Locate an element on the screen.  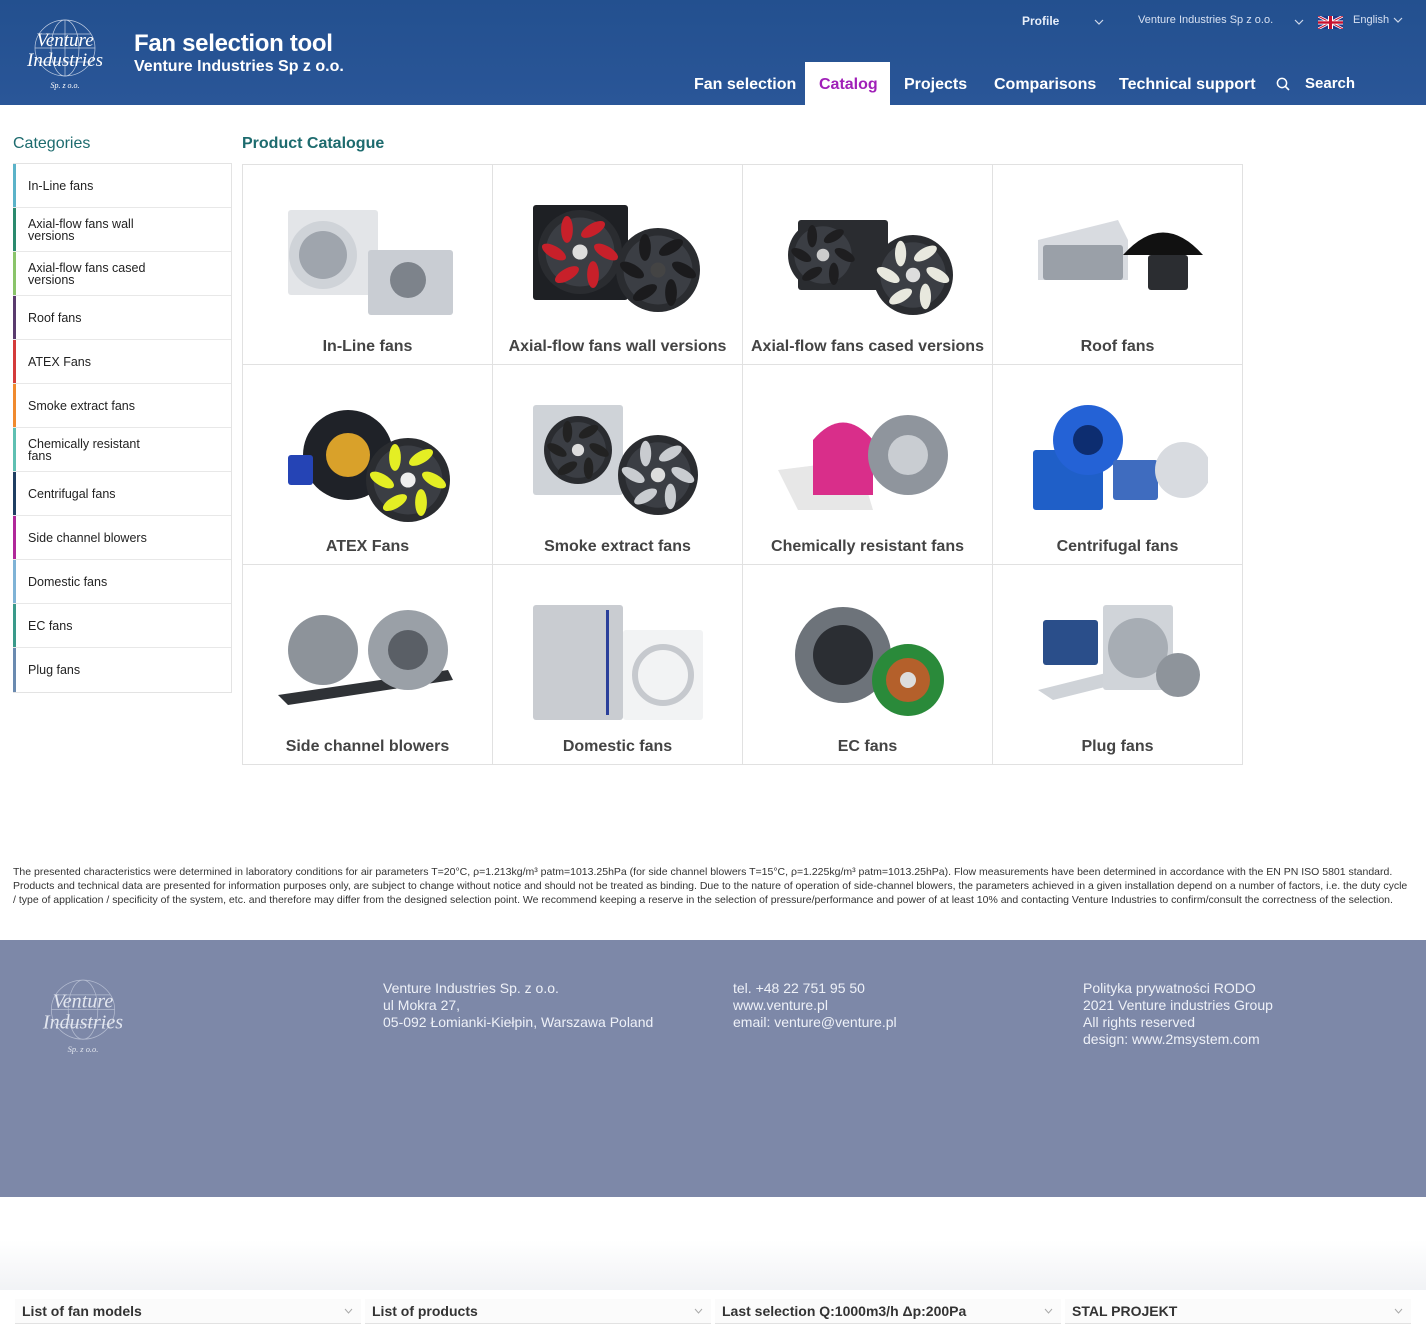
inline-fan-image is located at coordinates (370, 262).